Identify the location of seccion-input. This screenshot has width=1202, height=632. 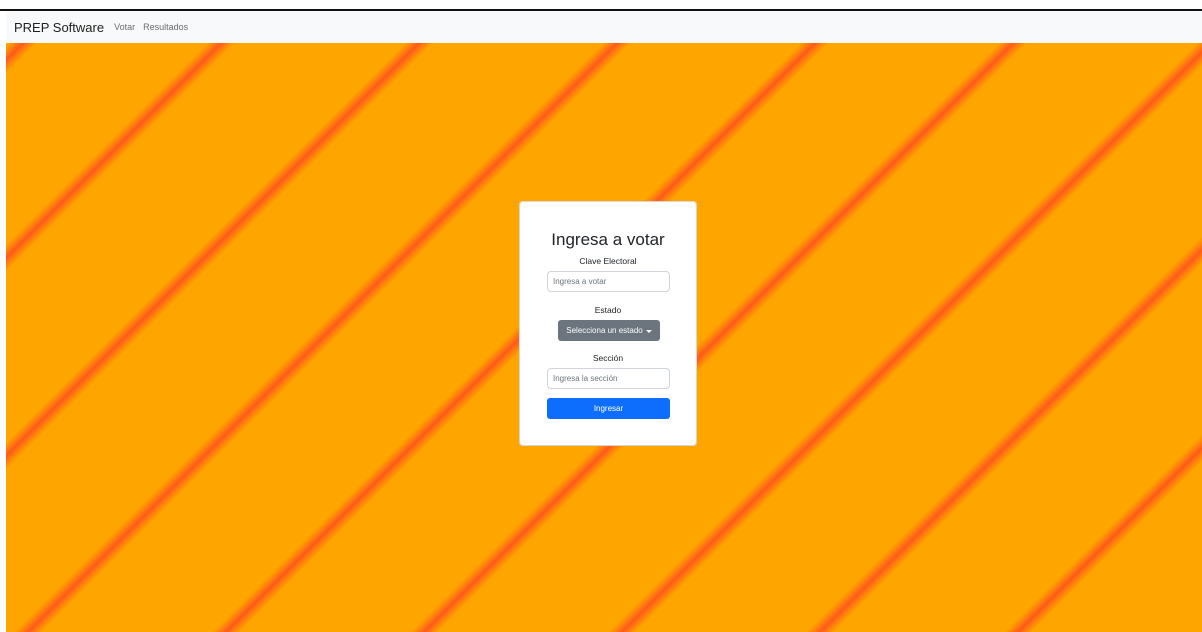
(608, 378).